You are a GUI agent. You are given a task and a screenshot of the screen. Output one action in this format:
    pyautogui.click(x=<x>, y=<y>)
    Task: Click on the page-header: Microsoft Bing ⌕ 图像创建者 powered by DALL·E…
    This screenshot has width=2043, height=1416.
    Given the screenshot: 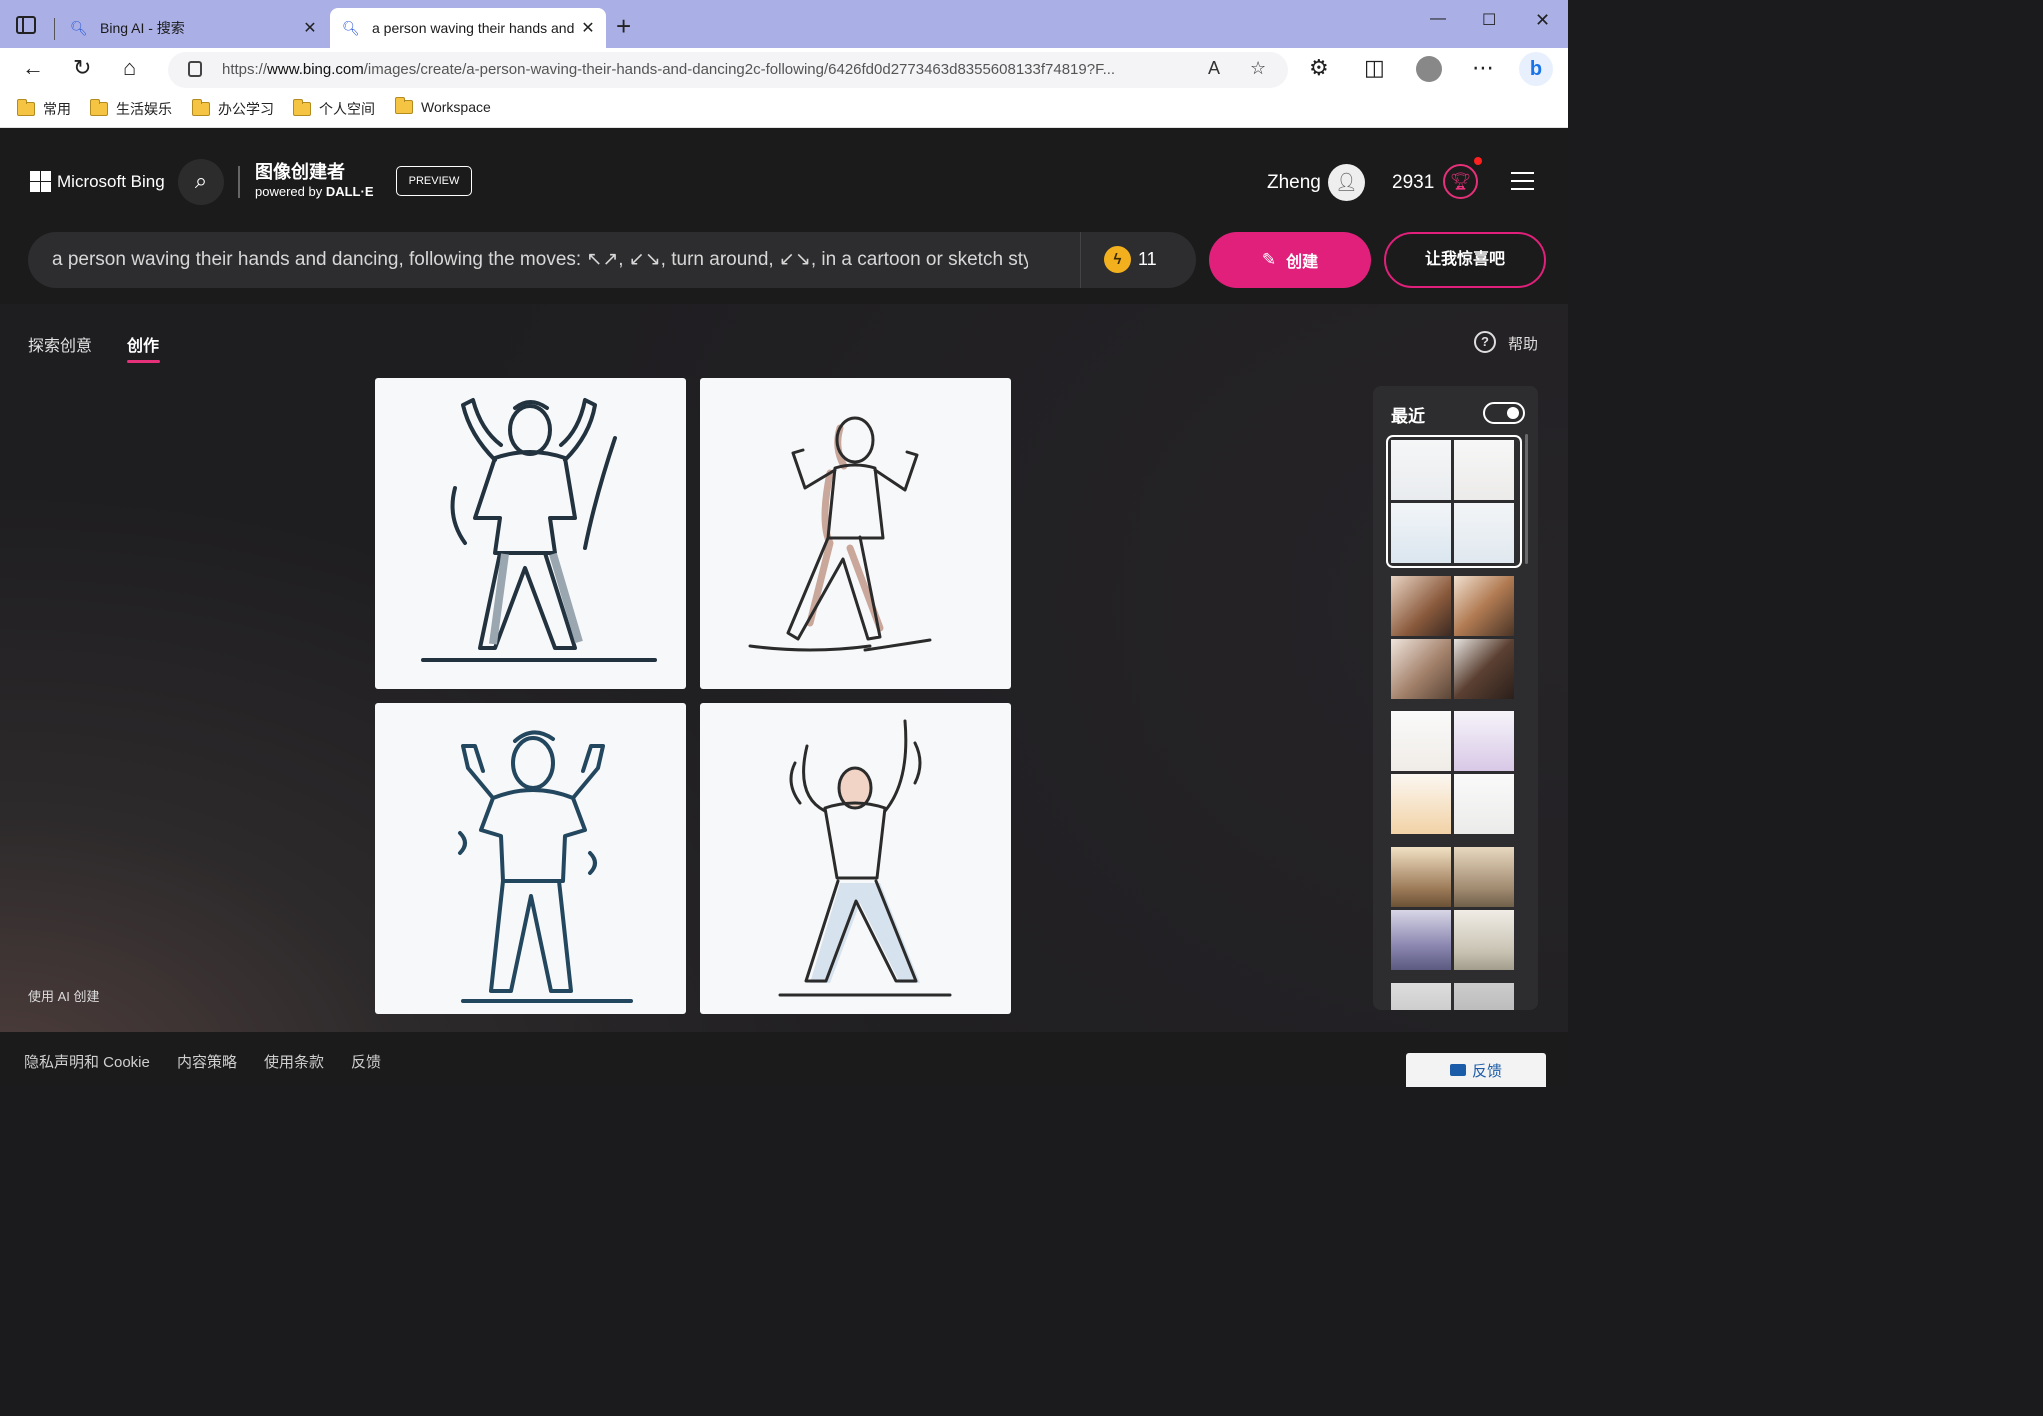 What is the action you would take?
    pyautogui.click(x=784, y=216)
    